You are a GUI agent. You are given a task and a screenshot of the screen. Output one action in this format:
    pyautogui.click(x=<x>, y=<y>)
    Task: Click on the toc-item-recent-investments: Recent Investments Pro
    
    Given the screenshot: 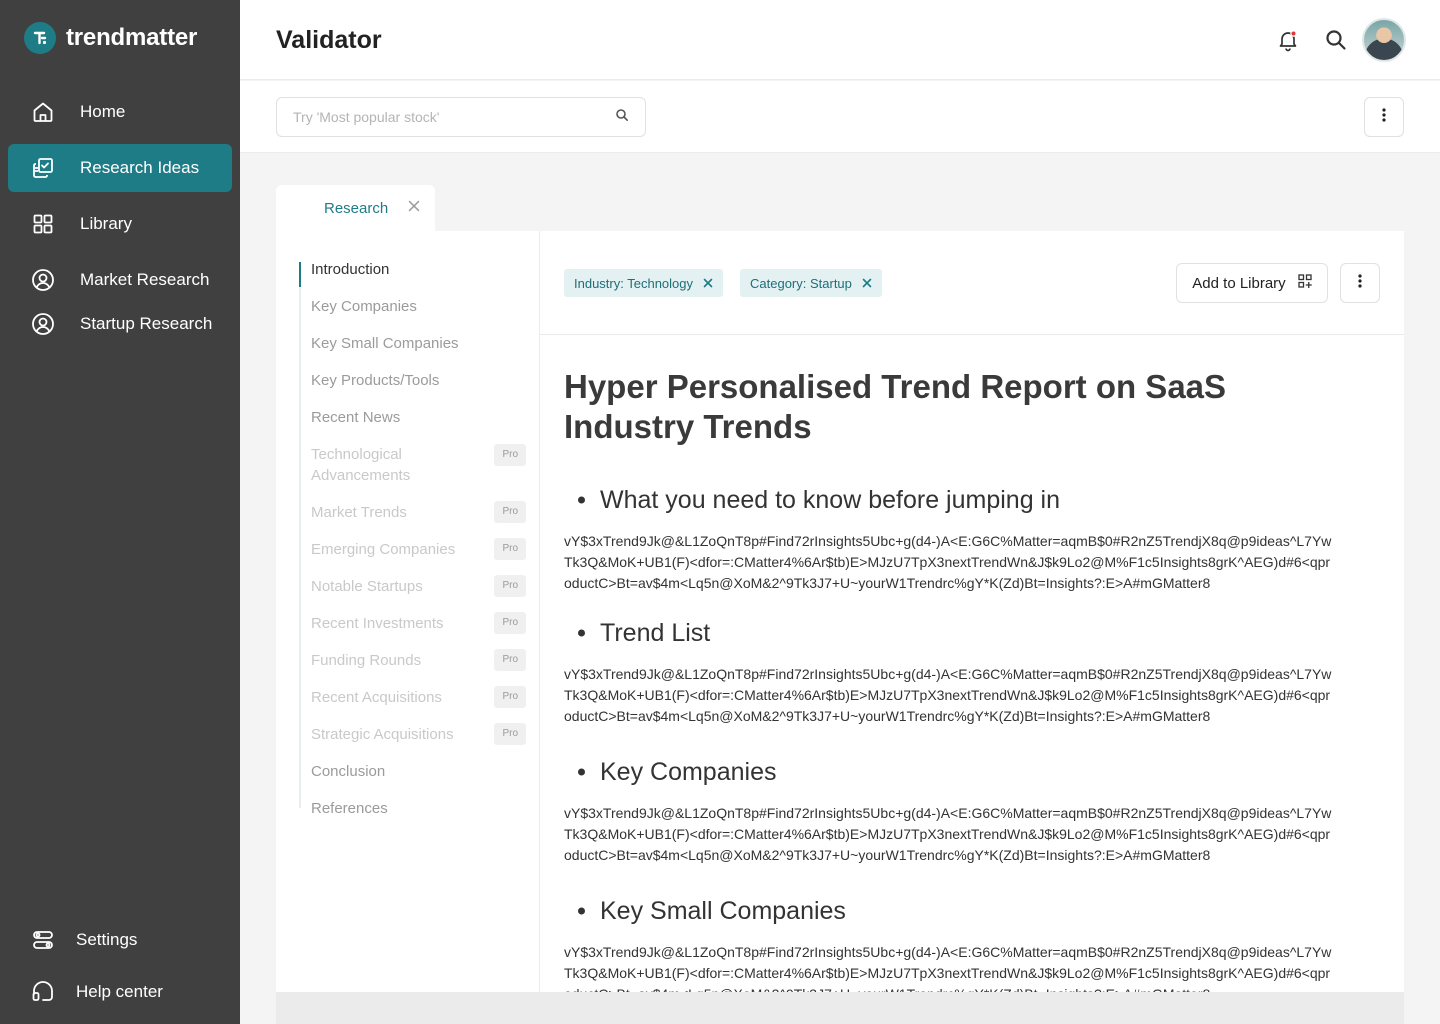 What is the action you would take?
    pyautogui.click(x=418, y=623)
    